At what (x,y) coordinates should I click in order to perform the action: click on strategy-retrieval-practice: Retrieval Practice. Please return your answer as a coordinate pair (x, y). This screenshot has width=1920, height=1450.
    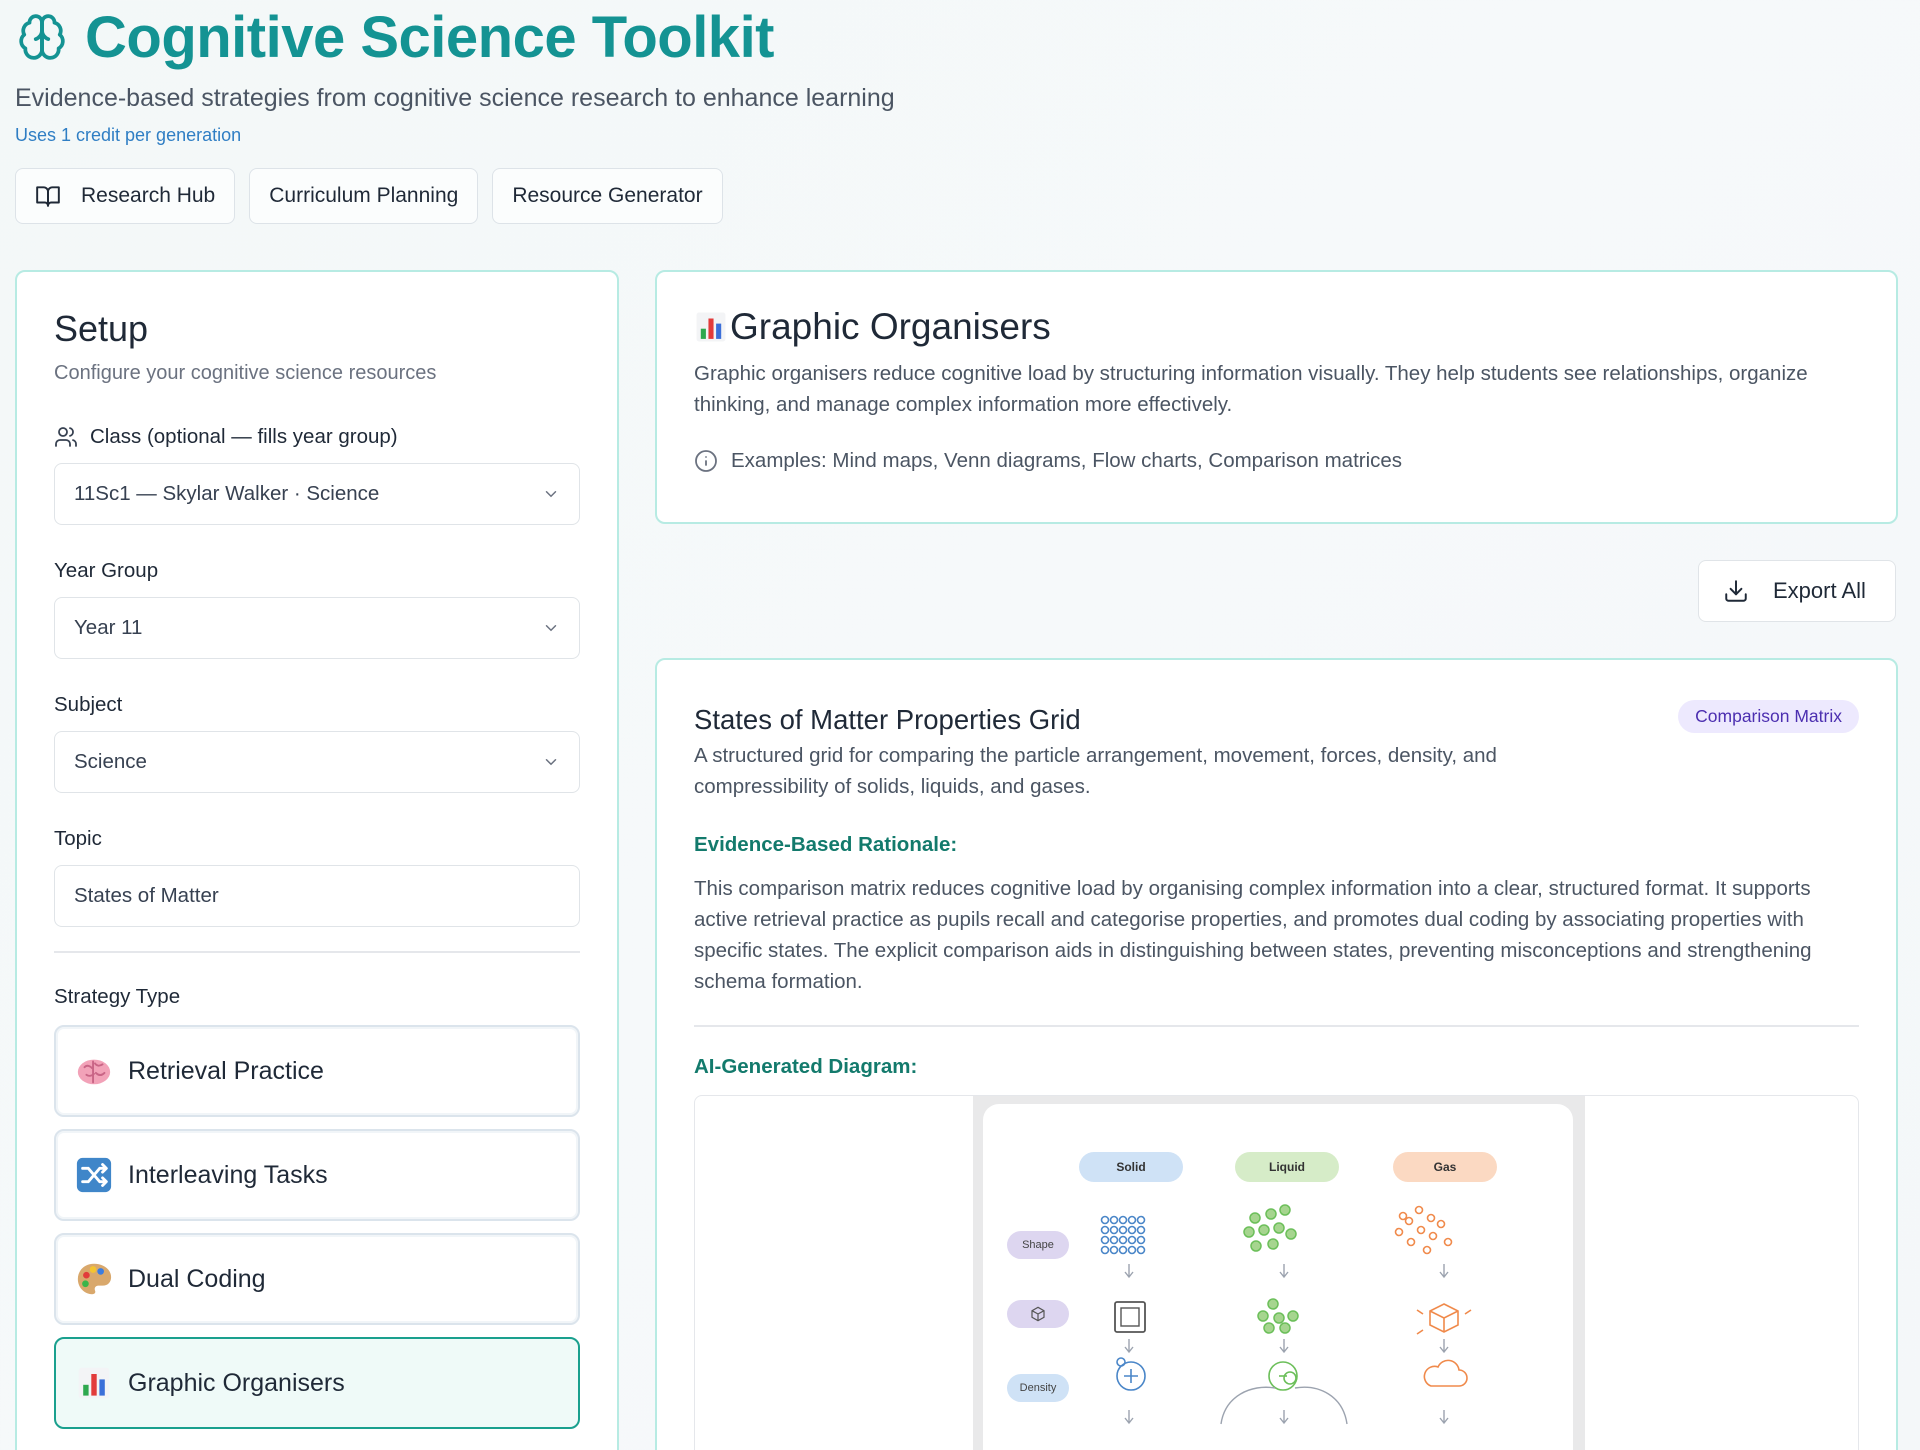
    Looking at the image, I should click on (317, 1071).